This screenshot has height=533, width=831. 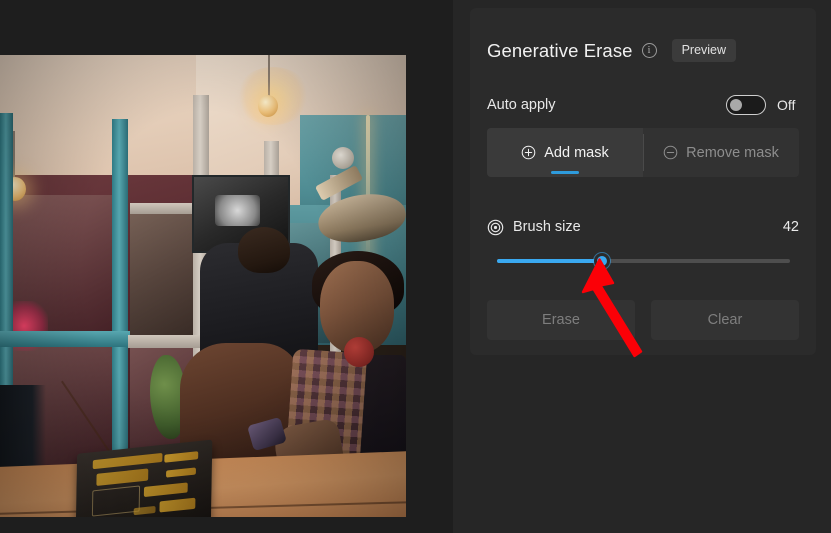 I want to click on tab-add-mask-label: Add mask, so click(x=576, y=152).